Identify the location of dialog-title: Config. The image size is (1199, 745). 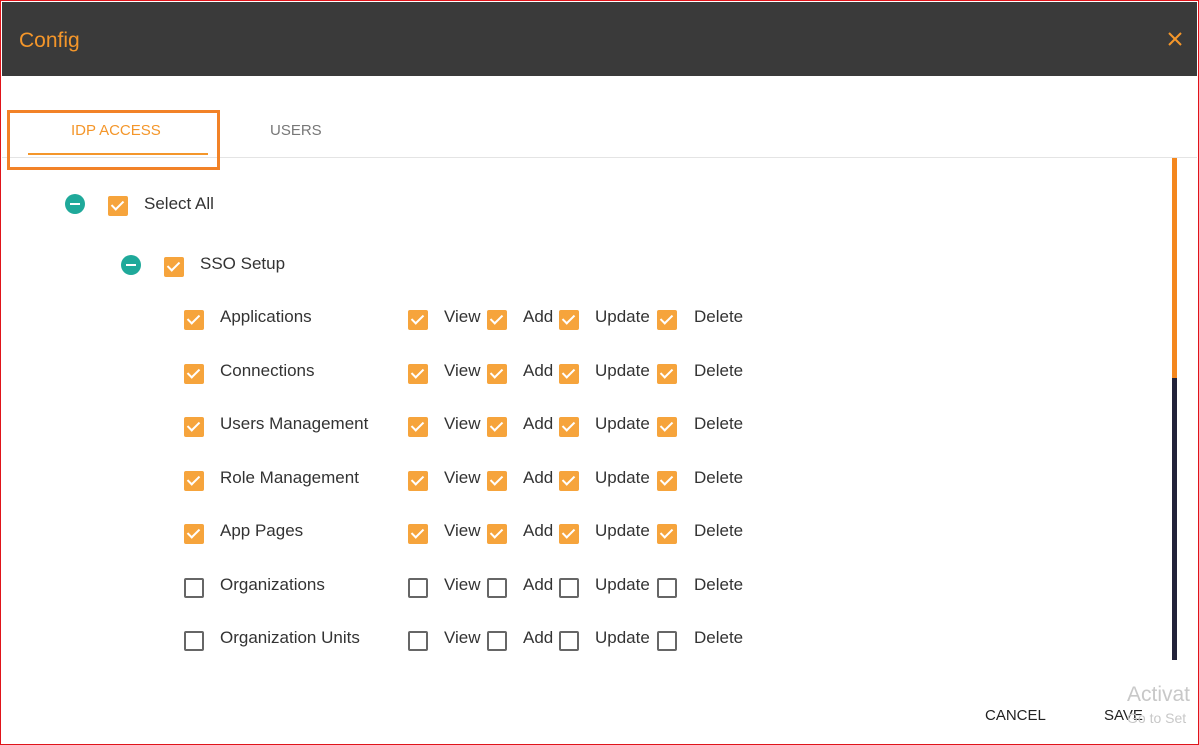
(49, 40).